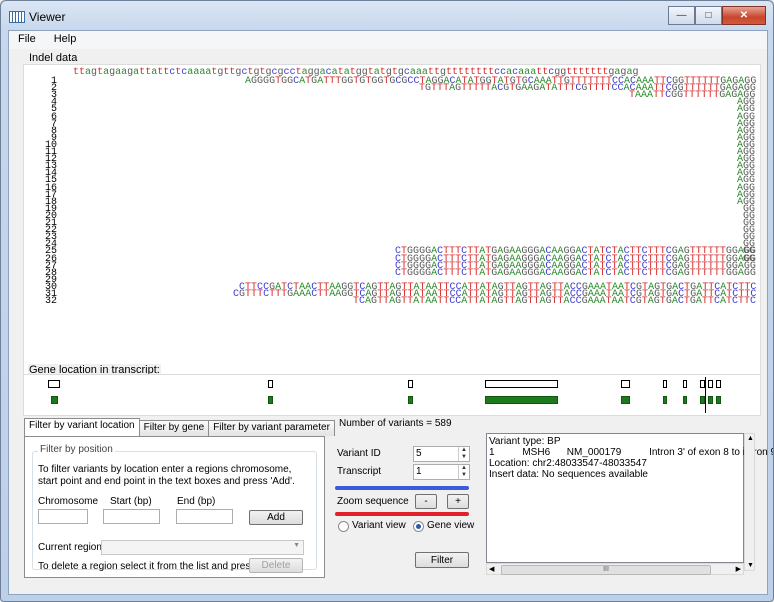 This screenshot has width=774, height=602. I want to click on chromosome-label: Chromosome, so click(68, 501).